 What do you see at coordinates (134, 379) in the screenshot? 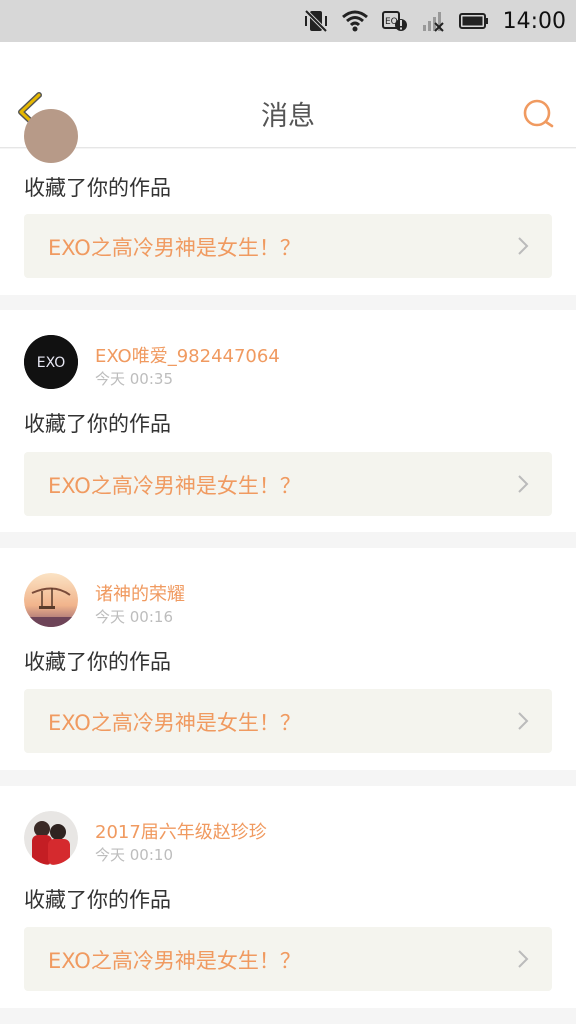
I see `message-time: 今天 00:35` at bounding box center [134, 379].